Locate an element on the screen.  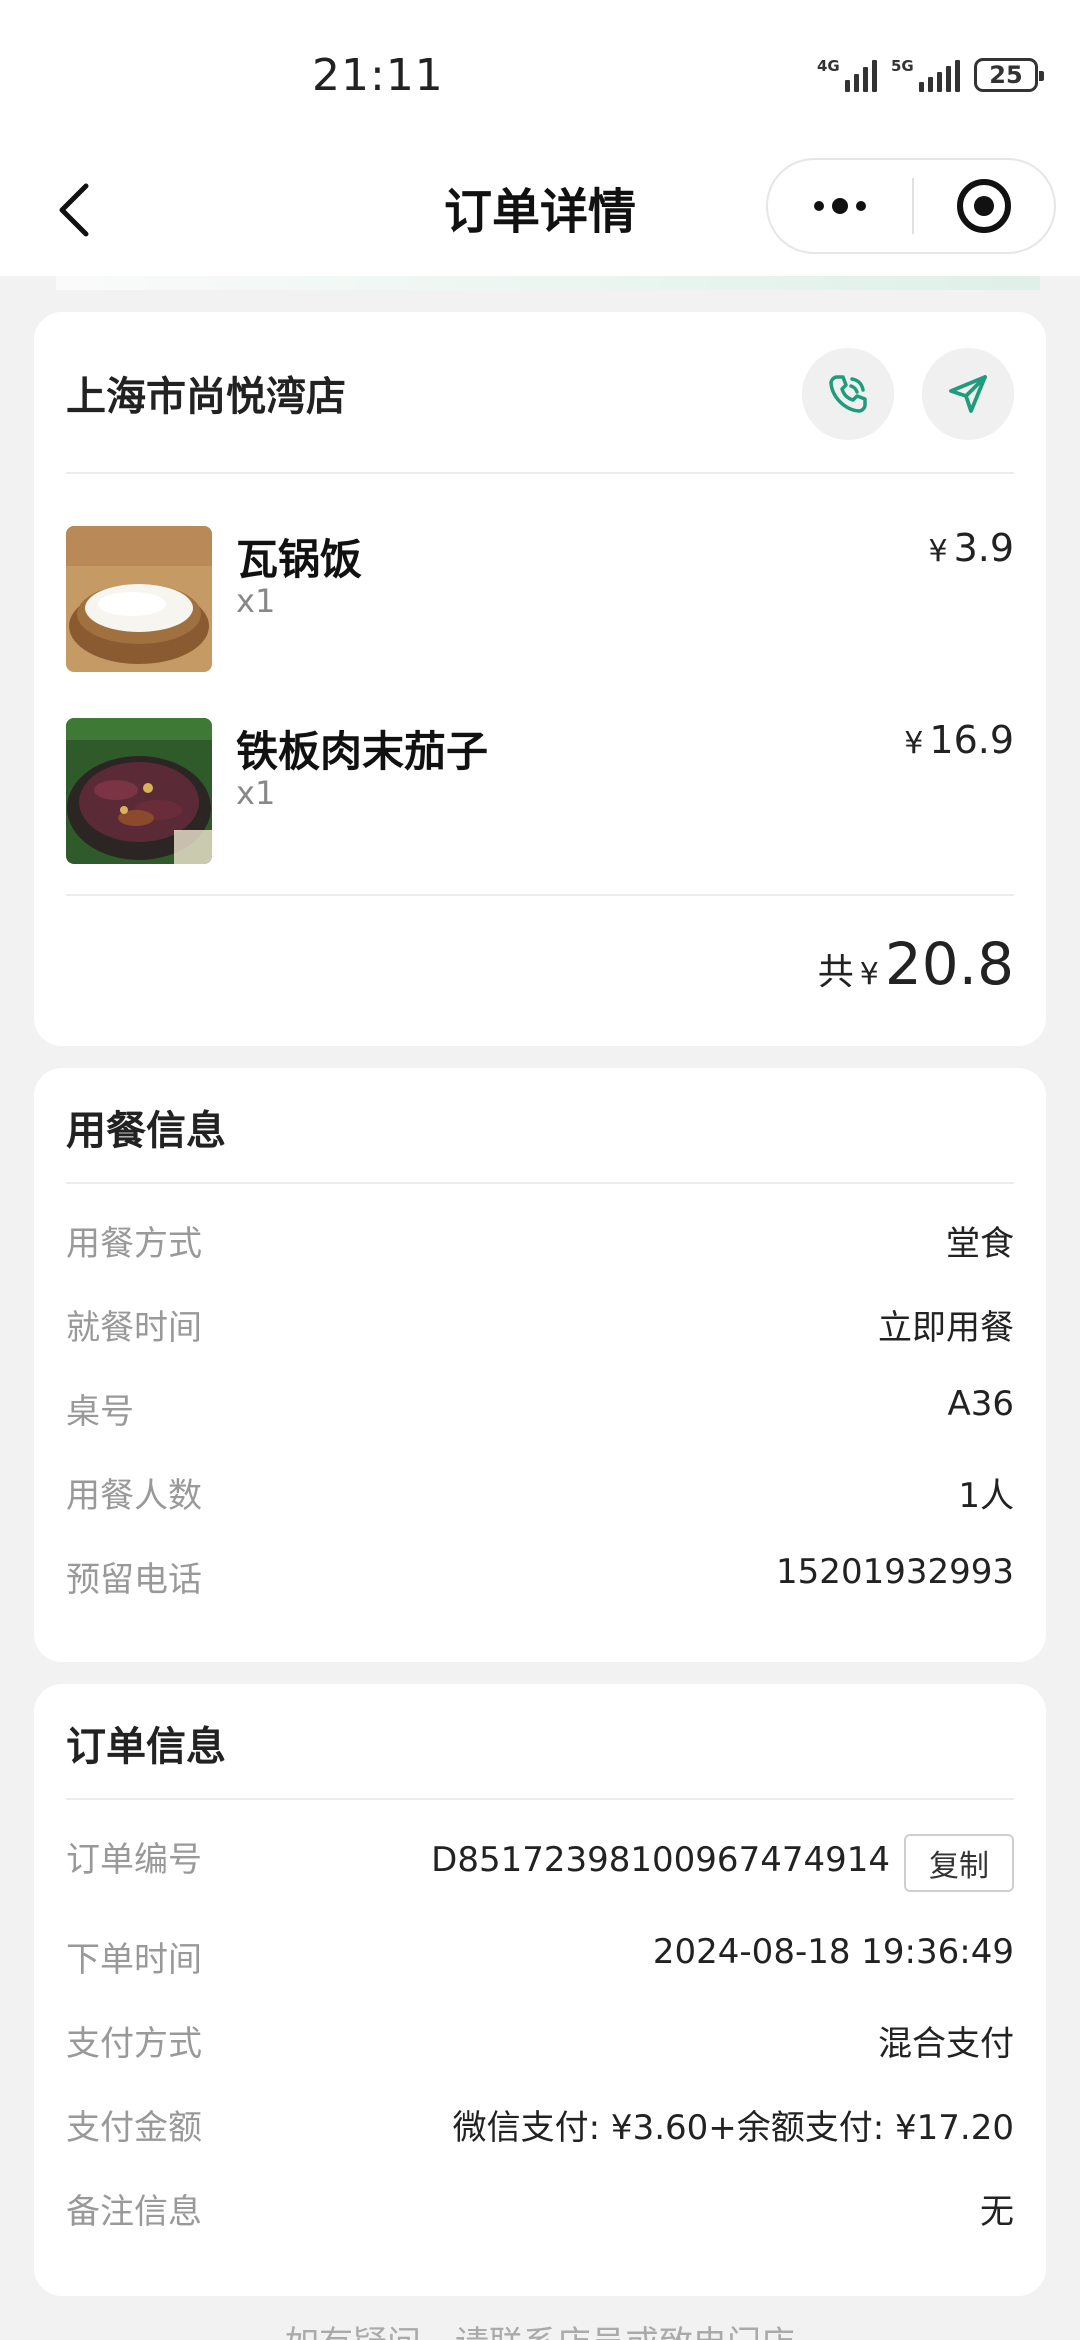
info-label: 用餐方式 is located at coordinates (134, 1244).